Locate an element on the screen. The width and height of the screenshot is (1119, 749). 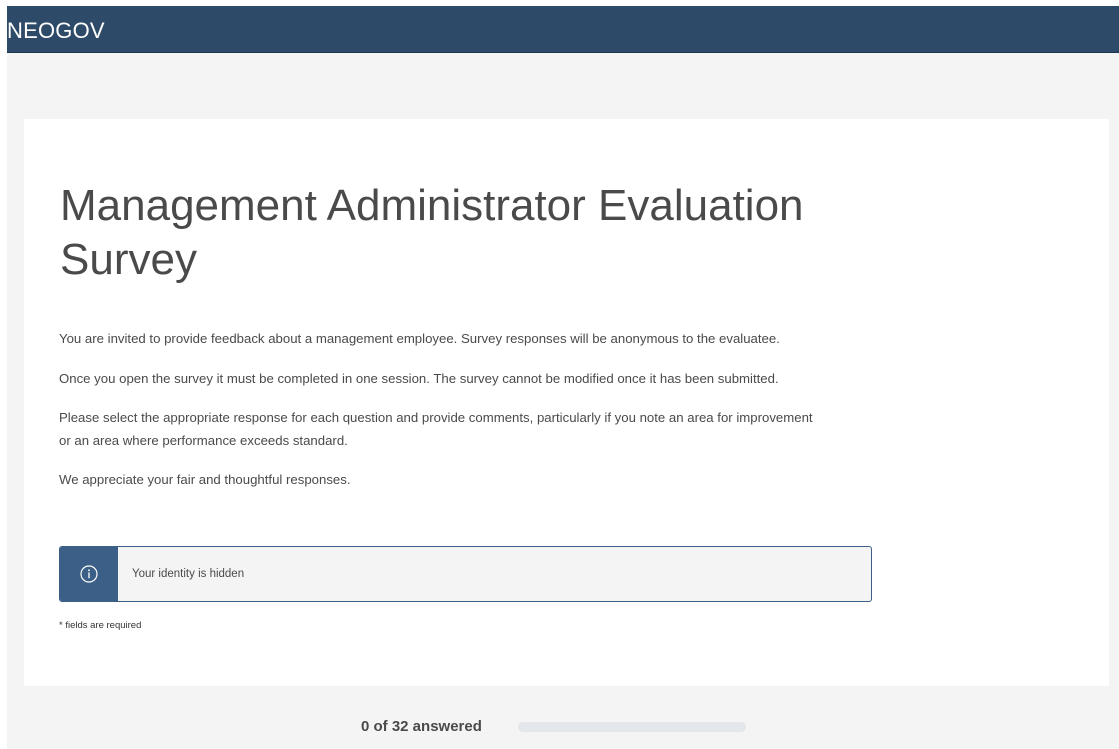
top-bar: NEOGOV is located at coordinates (563, 29).